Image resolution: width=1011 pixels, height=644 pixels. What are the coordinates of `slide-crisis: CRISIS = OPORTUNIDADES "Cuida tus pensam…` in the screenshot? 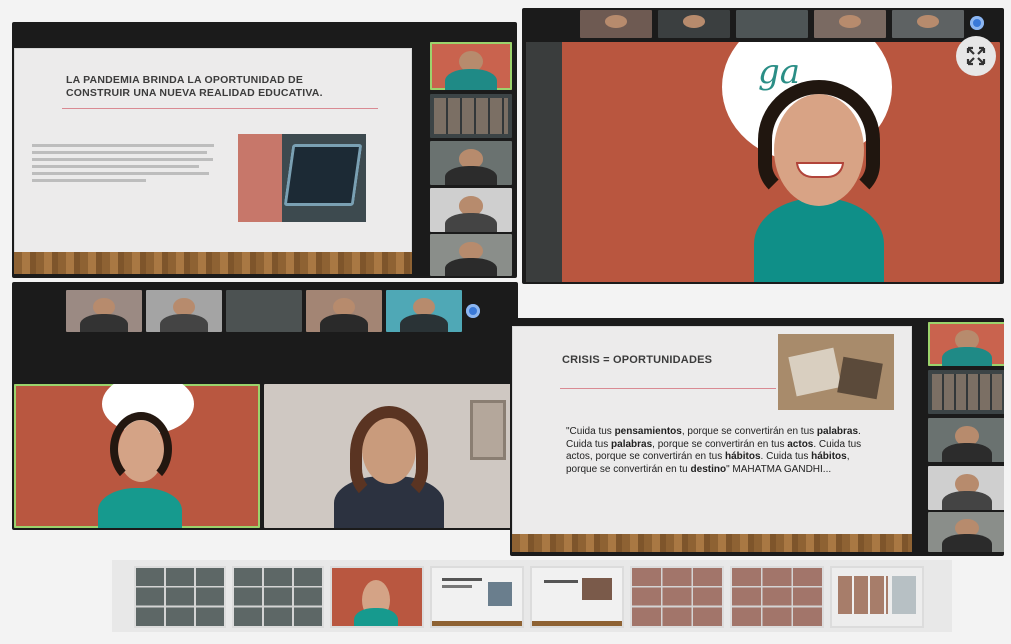 It's located at (712, 439).